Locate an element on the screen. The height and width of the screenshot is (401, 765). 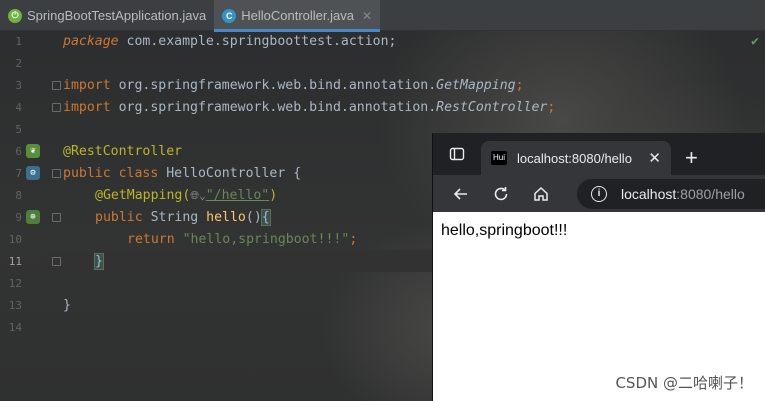
line-number: 13 is located at coordinates (15, 305).